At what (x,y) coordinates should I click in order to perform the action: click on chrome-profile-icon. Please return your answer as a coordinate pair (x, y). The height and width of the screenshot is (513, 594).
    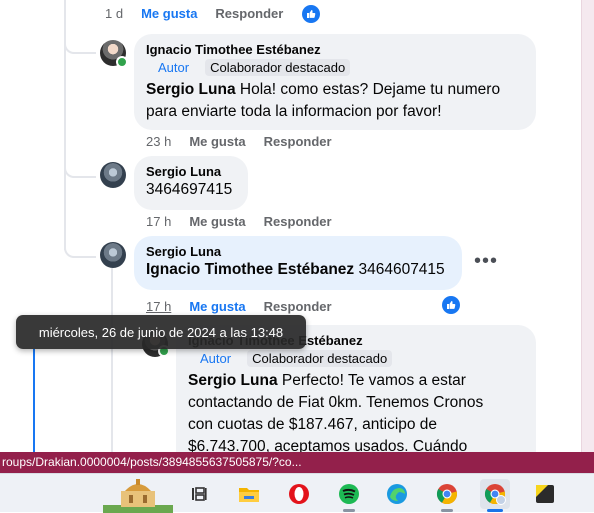
    Looking at the image, I should click on (495, 495).